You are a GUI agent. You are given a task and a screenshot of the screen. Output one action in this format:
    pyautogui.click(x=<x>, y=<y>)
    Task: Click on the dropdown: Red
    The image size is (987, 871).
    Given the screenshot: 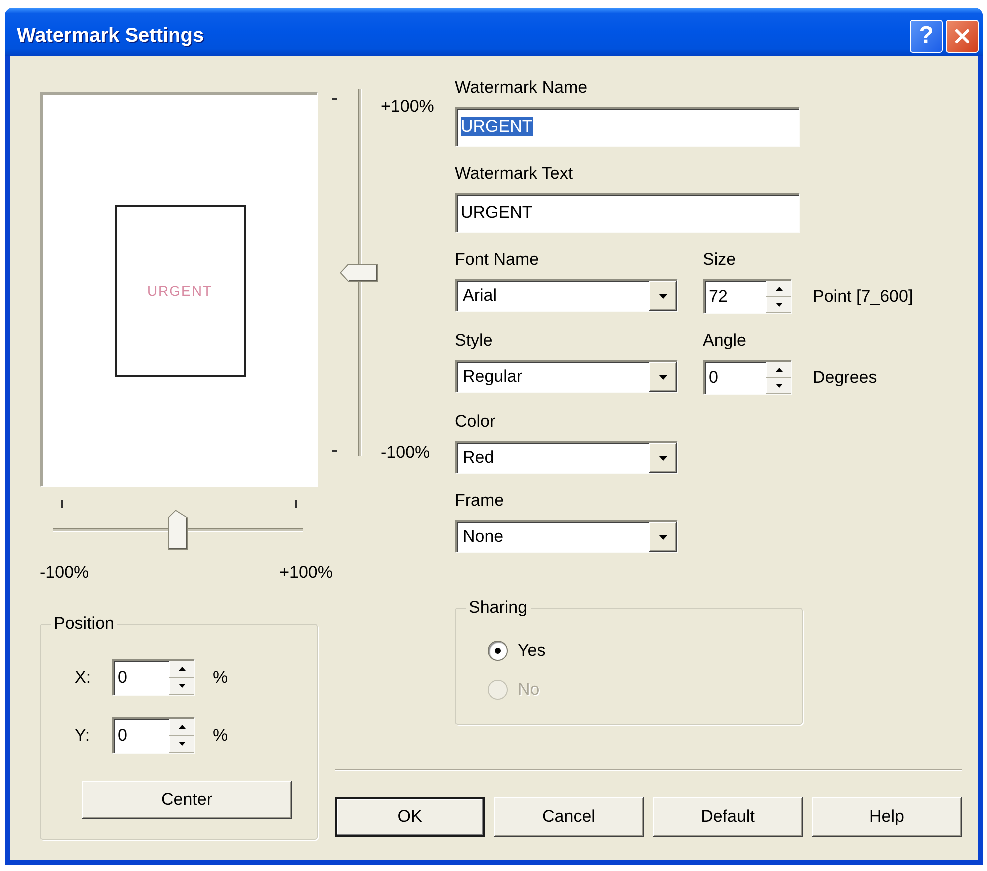 What is the action you would take?
    pyautogui.click(x=566, y=457)
    